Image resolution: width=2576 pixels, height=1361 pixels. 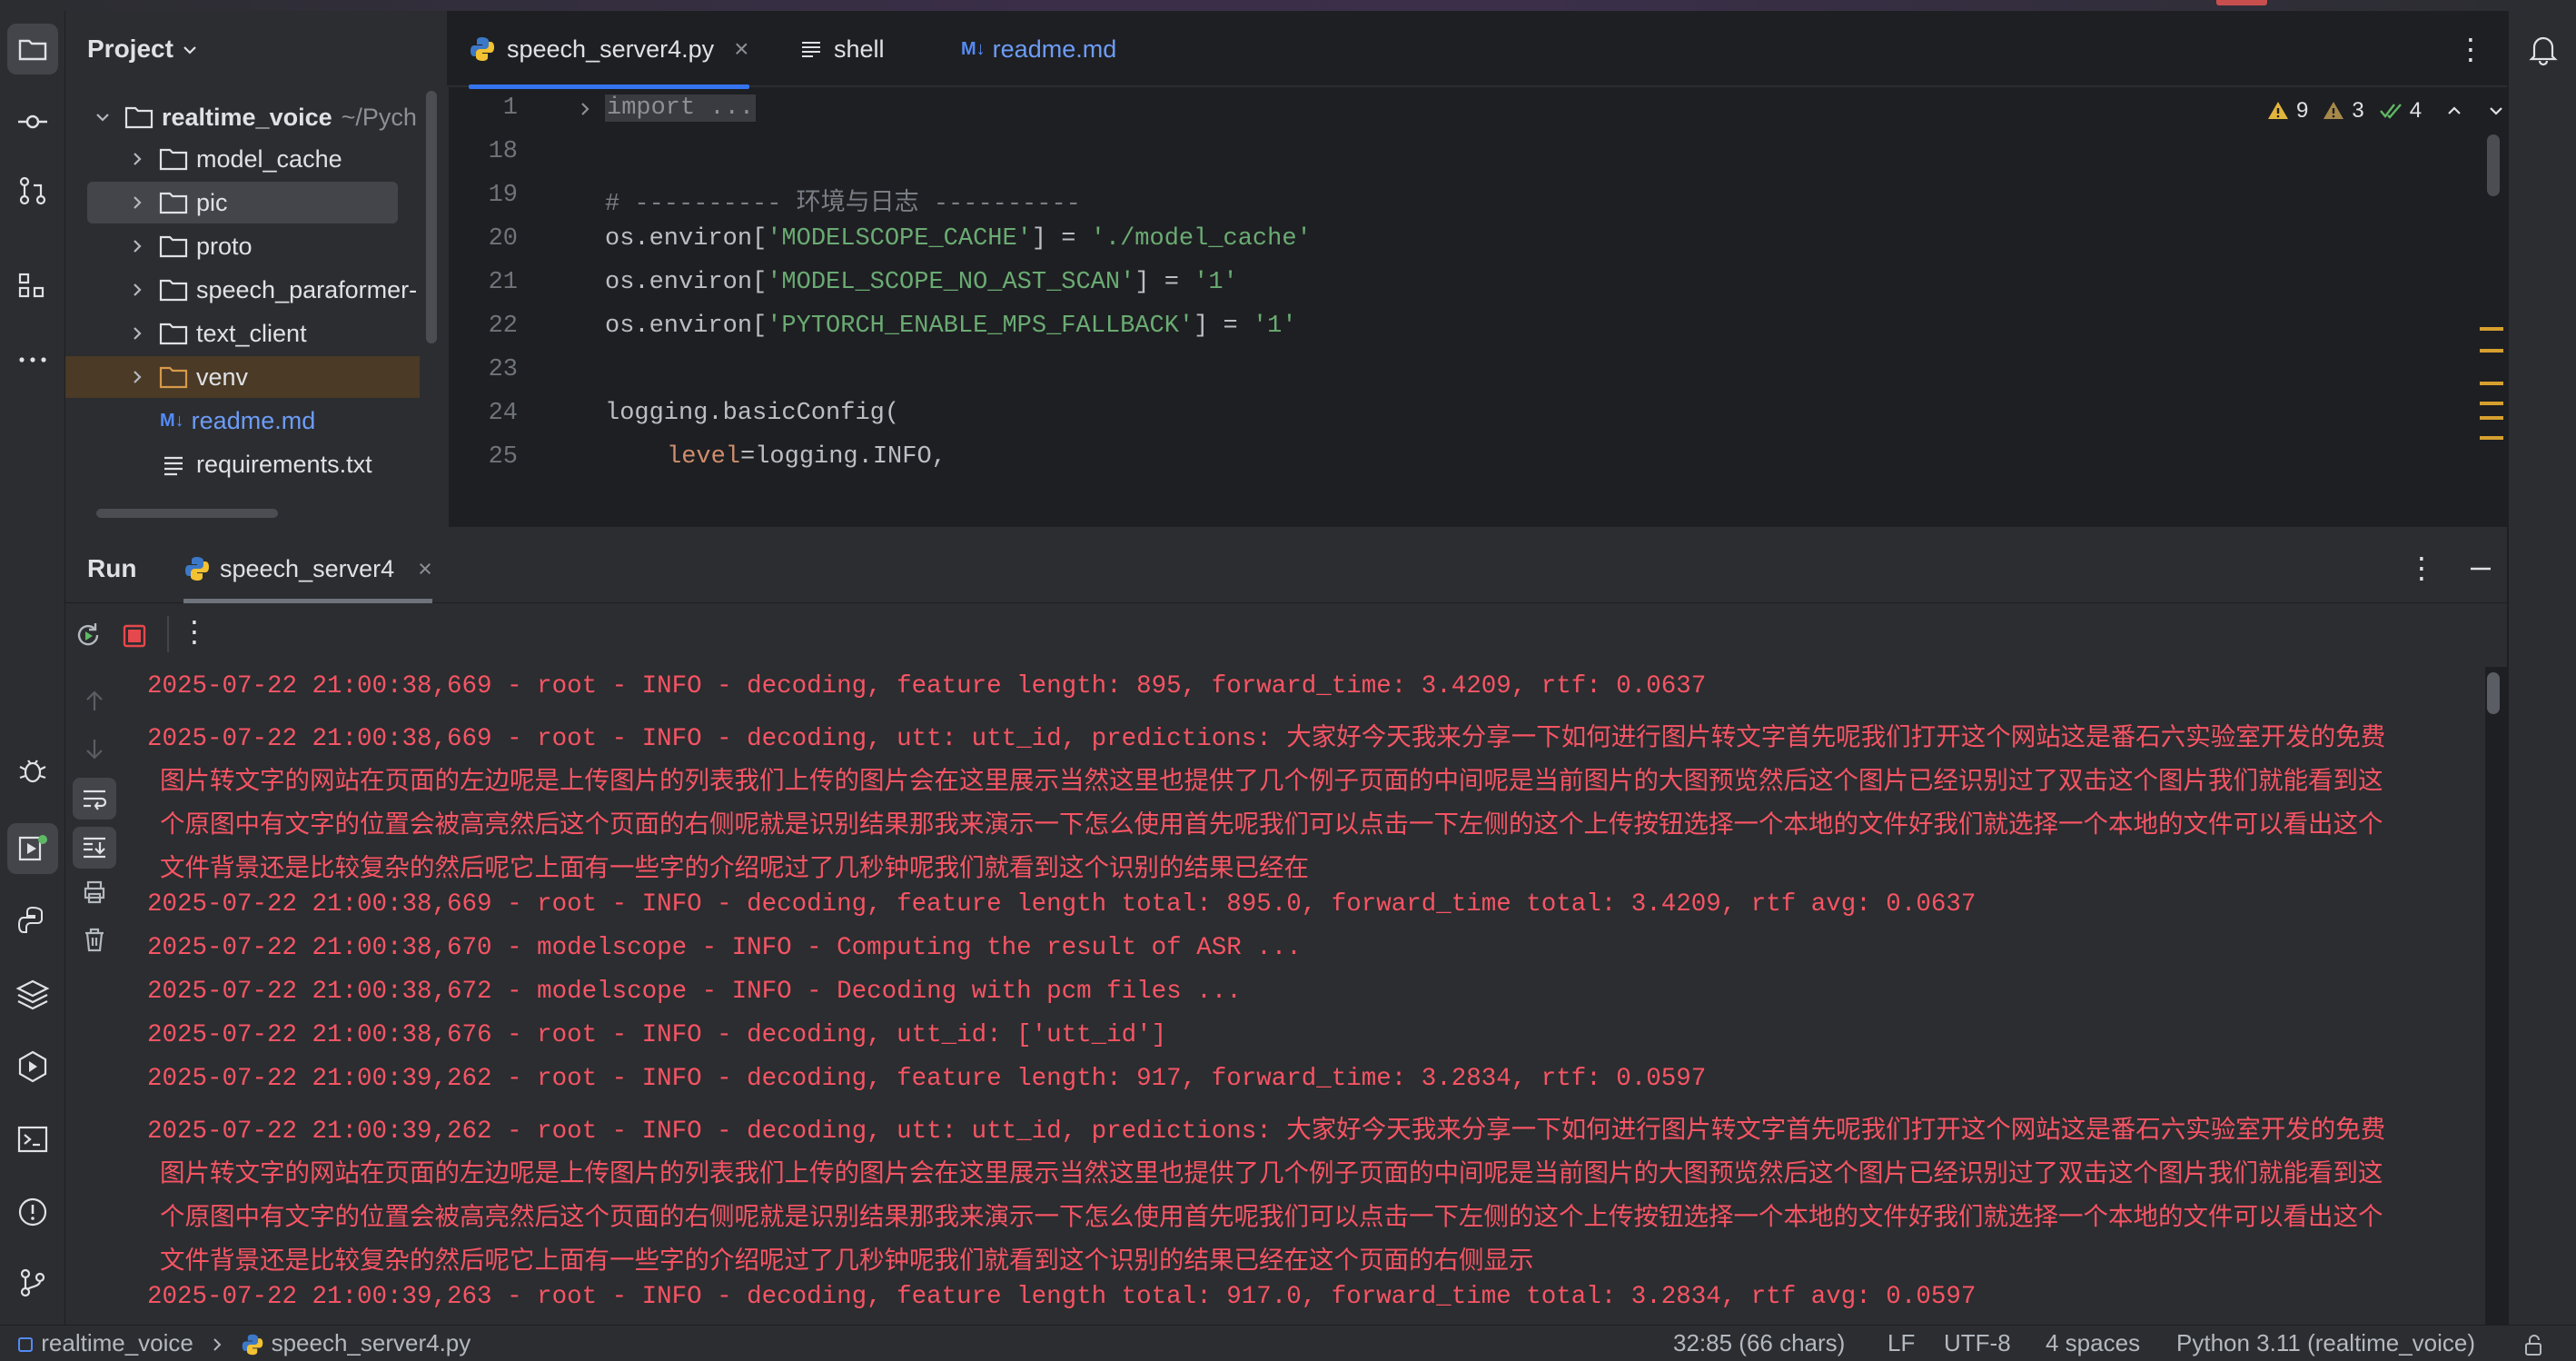 I want to click on code-string: './model_cache', so click(x=1201, y=239).